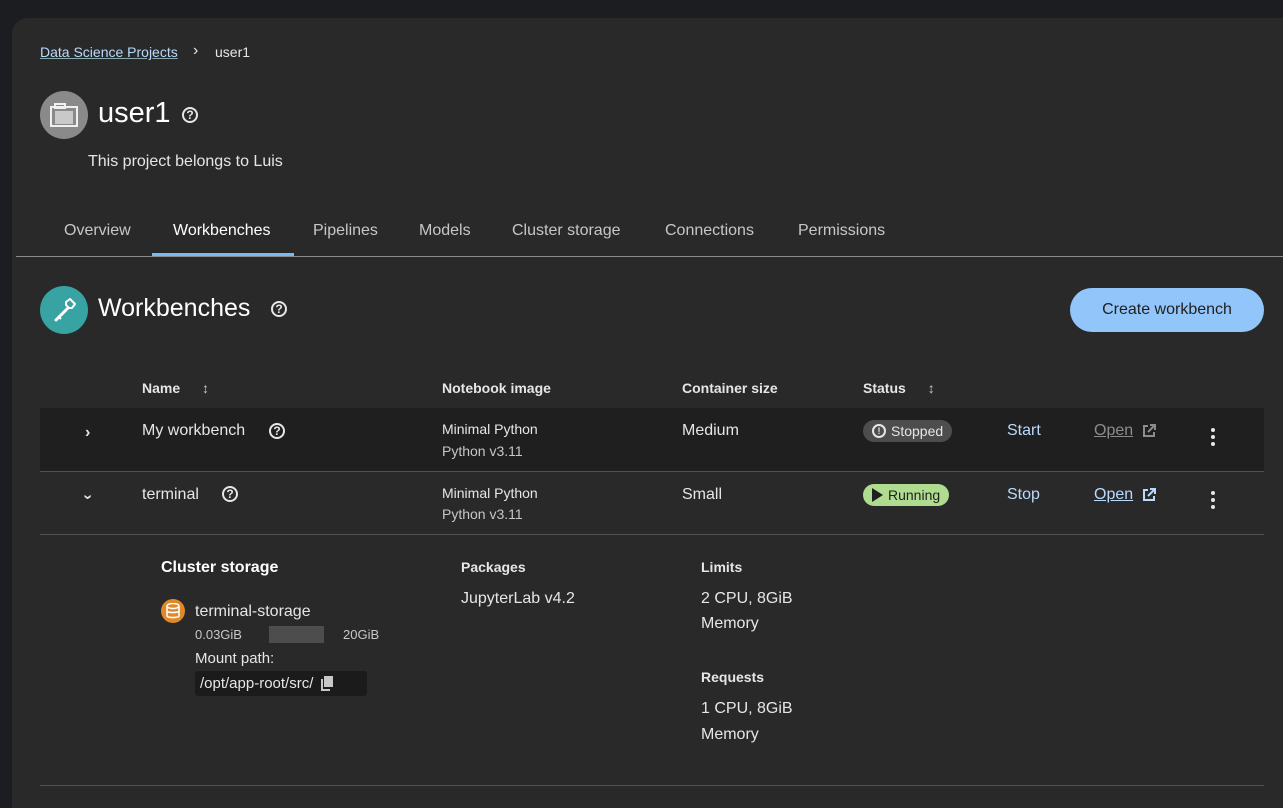 Image resolution: width=1283 pixels, height=808 pixels. Describe the element at coordinates (652, 785) in the screenshot. I see `divider` at that location.